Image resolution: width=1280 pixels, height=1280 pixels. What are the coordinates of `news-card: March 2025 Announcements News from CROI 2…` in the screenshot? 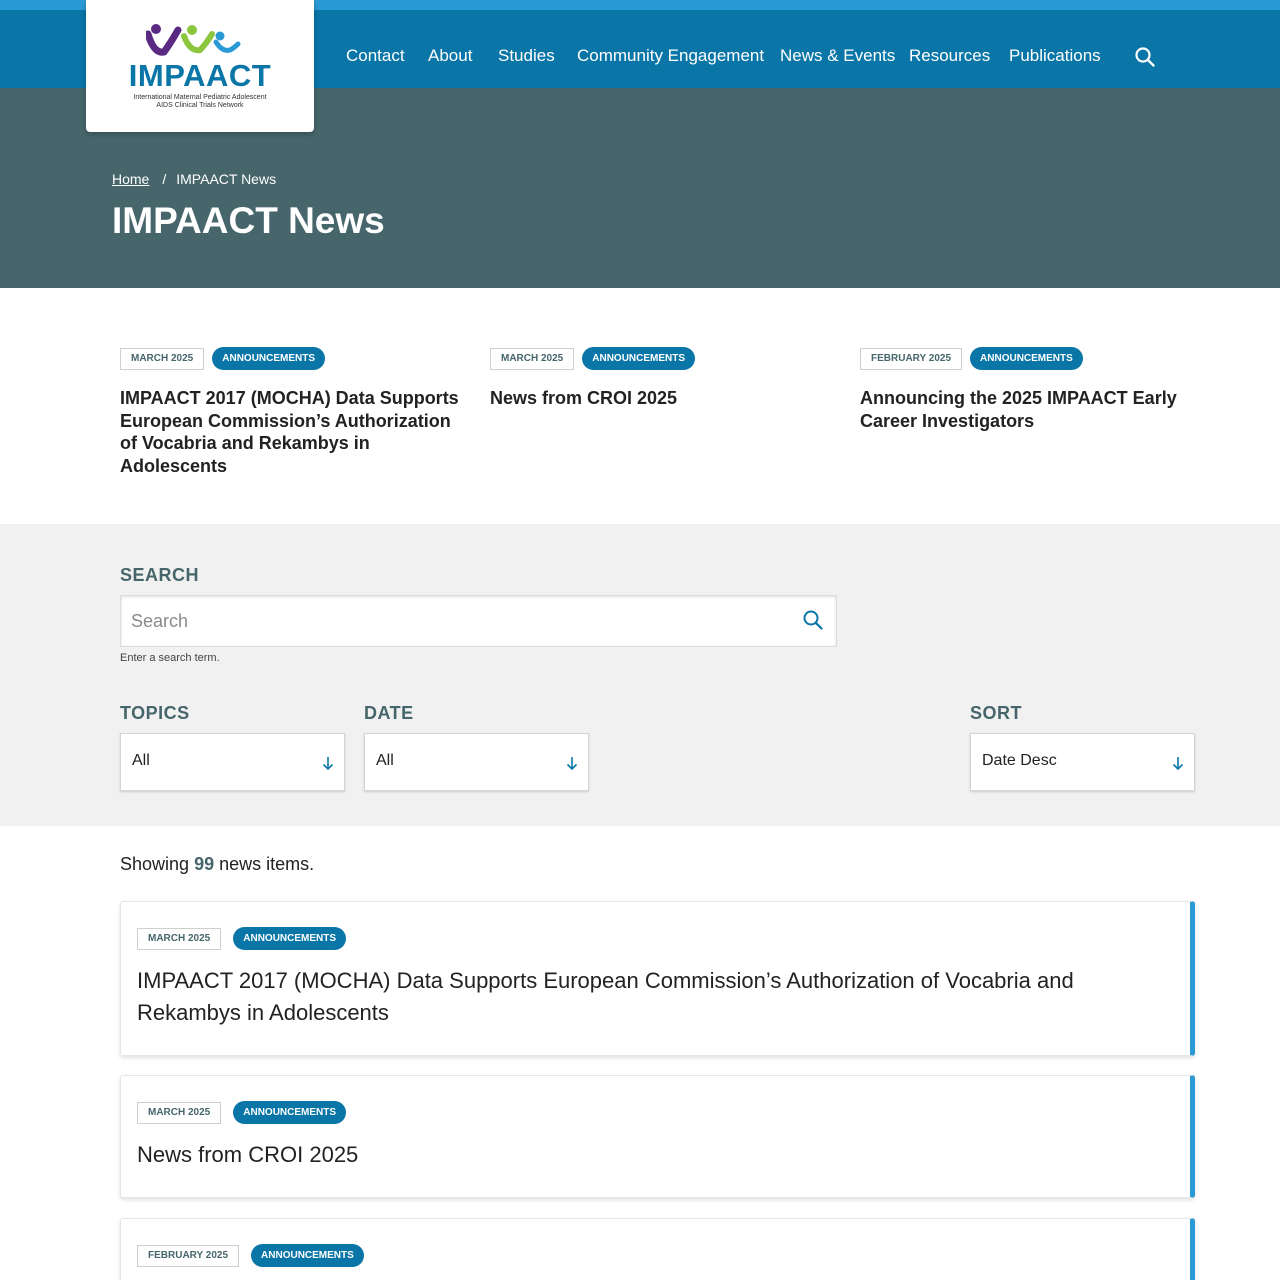 It's located at (657, 1136).